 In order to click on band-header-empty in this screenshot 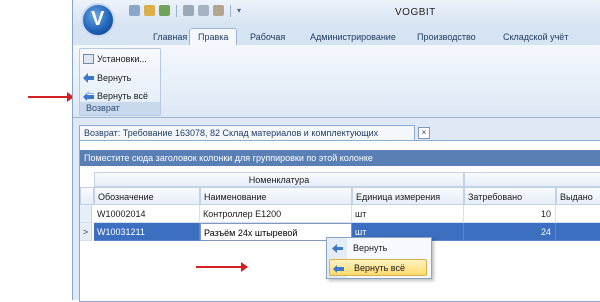, I will do `click(532, 179)`.